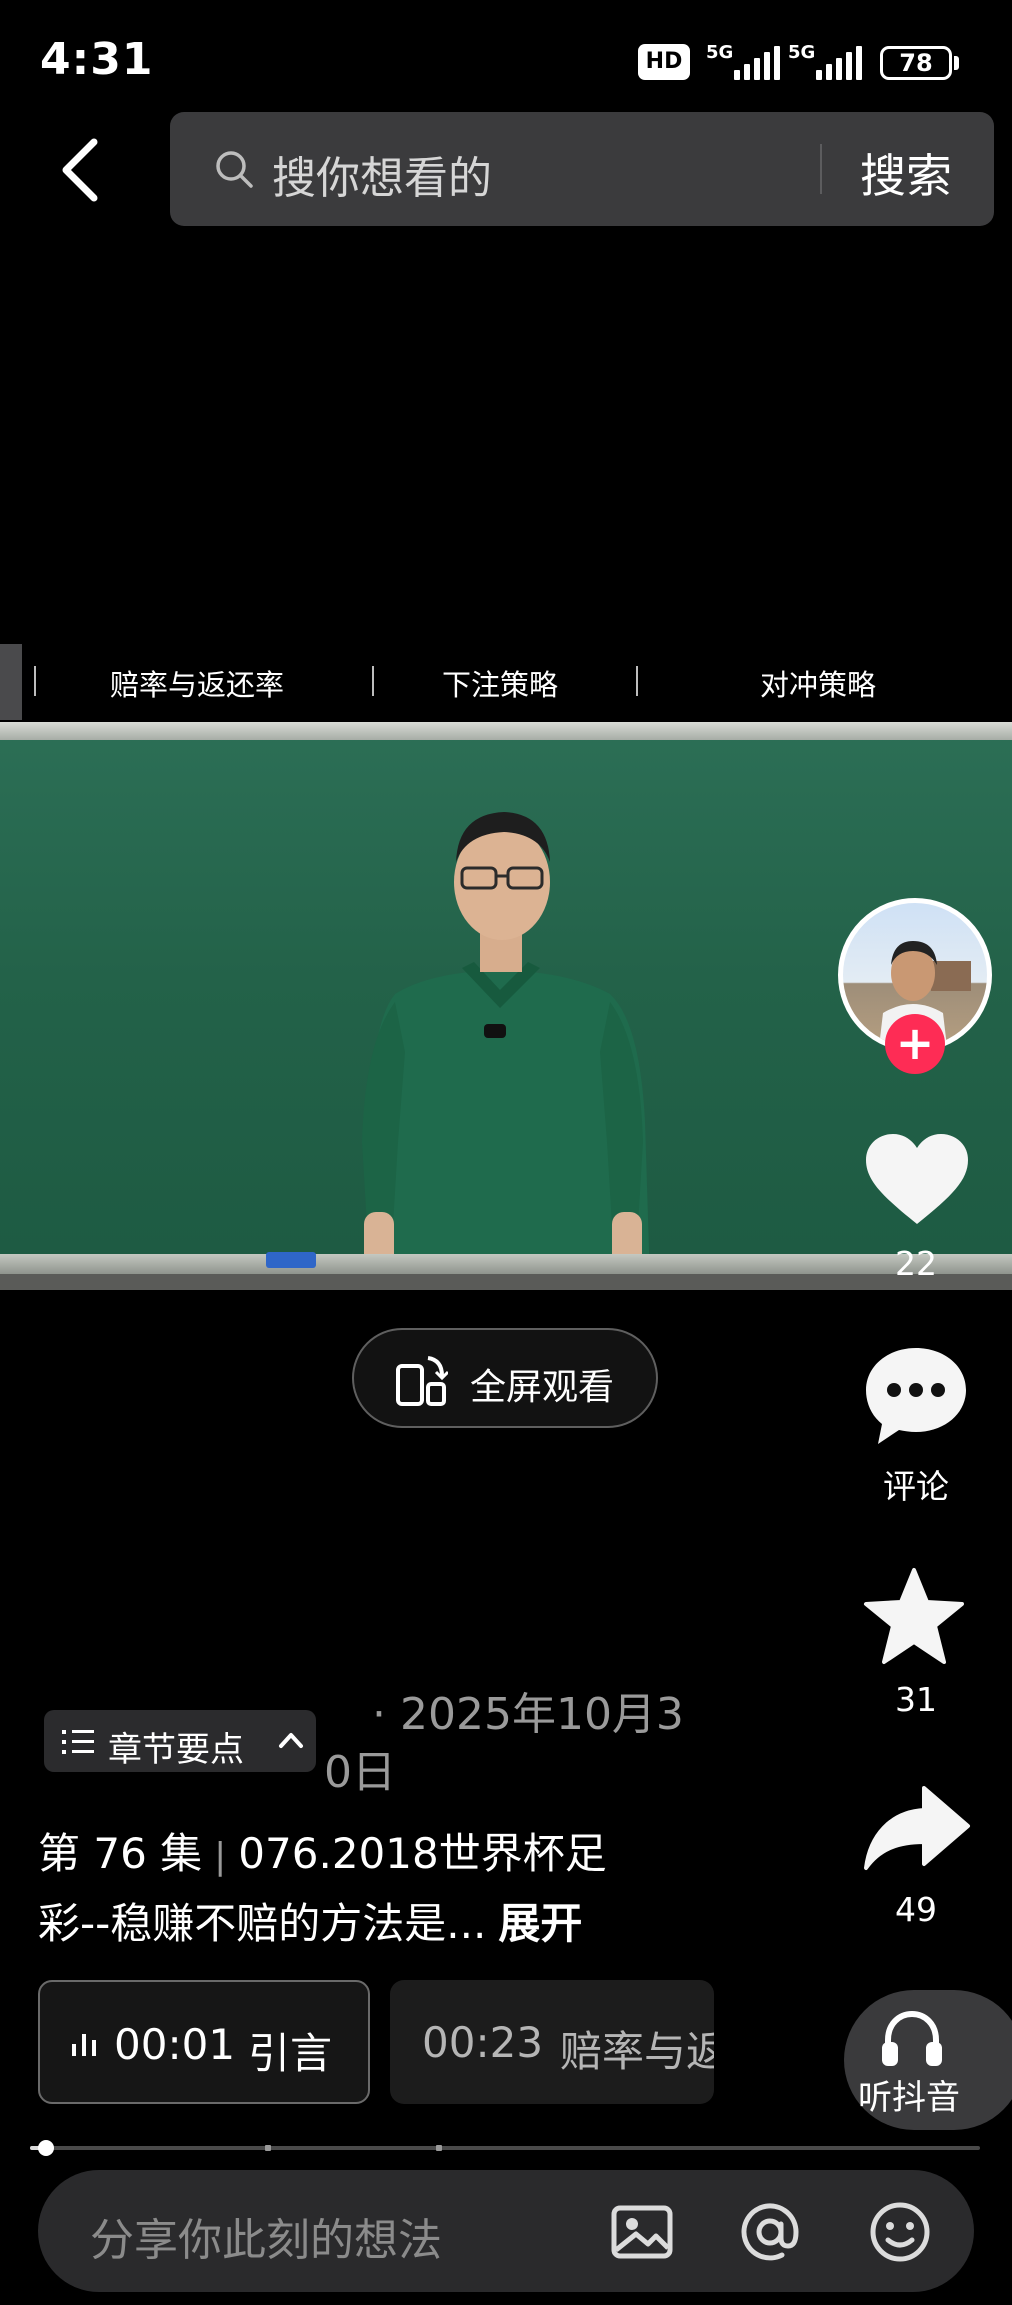 Image resolution: width=1012 pixels, height=2305 pixels. What do you see at coordinates (46, 2148) in the screenshot?
I see `progress-knob` at bounding box center [46, 2148].